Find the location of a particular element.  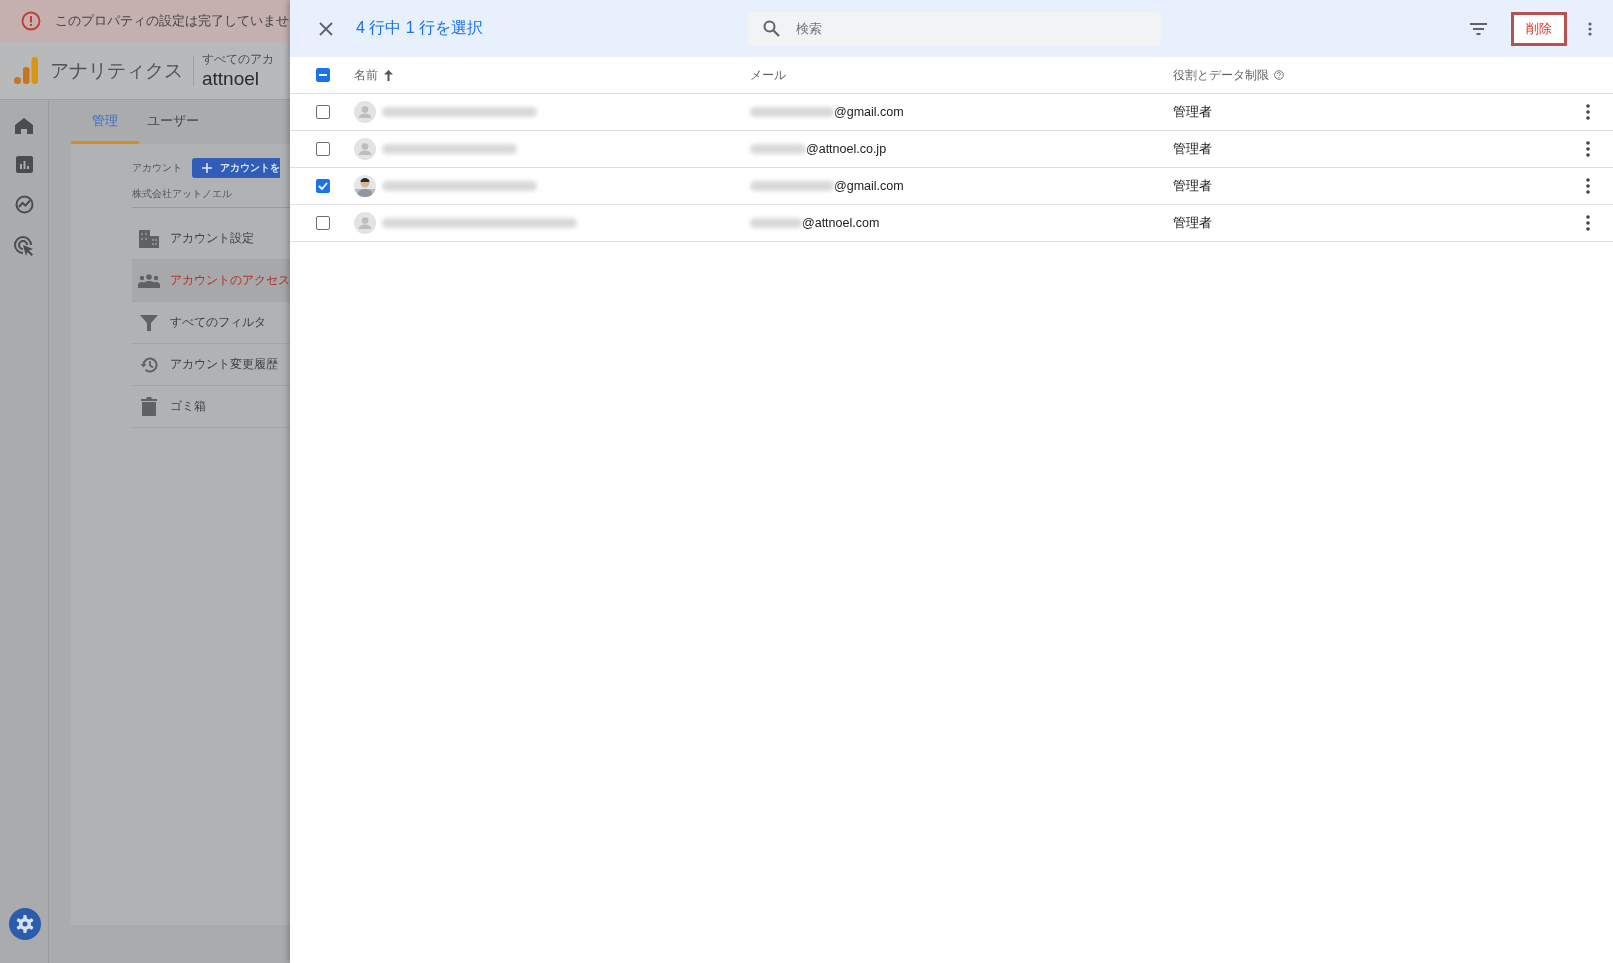

section-label: アカウント is located at coordinates (157, 168).